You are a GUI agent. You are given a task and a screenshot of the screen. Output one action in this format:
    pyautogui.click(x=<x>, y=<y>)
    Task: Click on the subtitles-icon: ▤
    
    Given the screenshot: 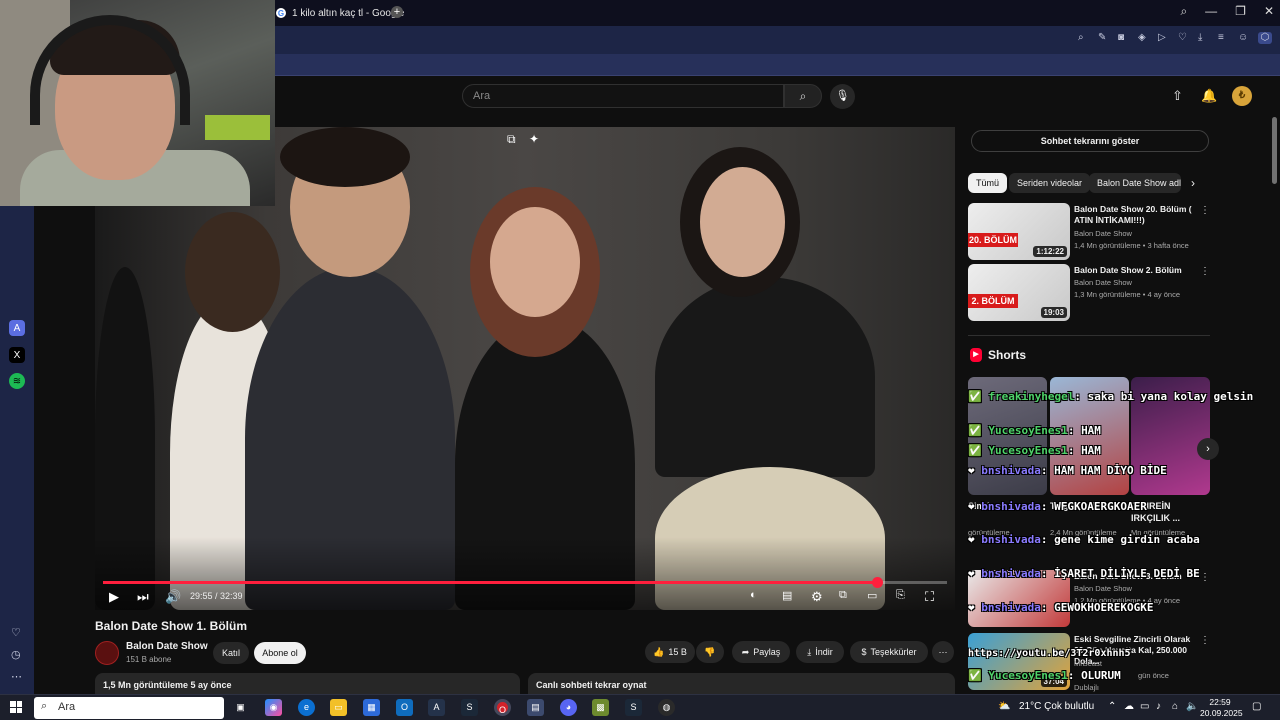 What is the action you would take?
    pyautogui.click(x=787, y=595)
    